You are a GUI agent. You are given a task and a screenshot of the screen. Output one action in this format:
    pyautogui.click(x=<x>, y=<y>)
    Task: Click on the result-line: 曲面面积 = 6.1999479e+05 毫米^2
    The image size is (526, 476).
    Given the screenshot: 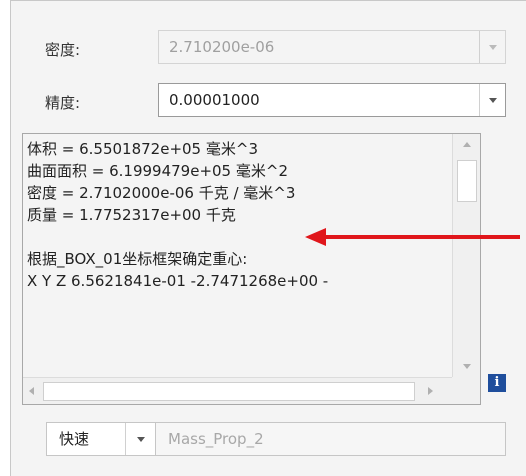 What is the action you would take?
    pyautogui.click(x=157, y=171)
    